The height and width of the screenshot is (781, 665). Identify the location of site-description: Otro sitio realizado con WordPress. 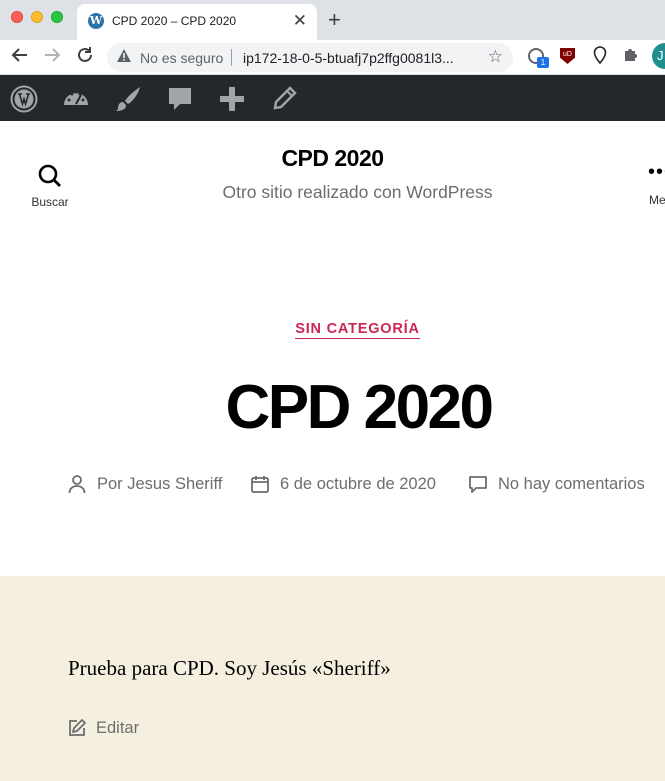
(357, 192).